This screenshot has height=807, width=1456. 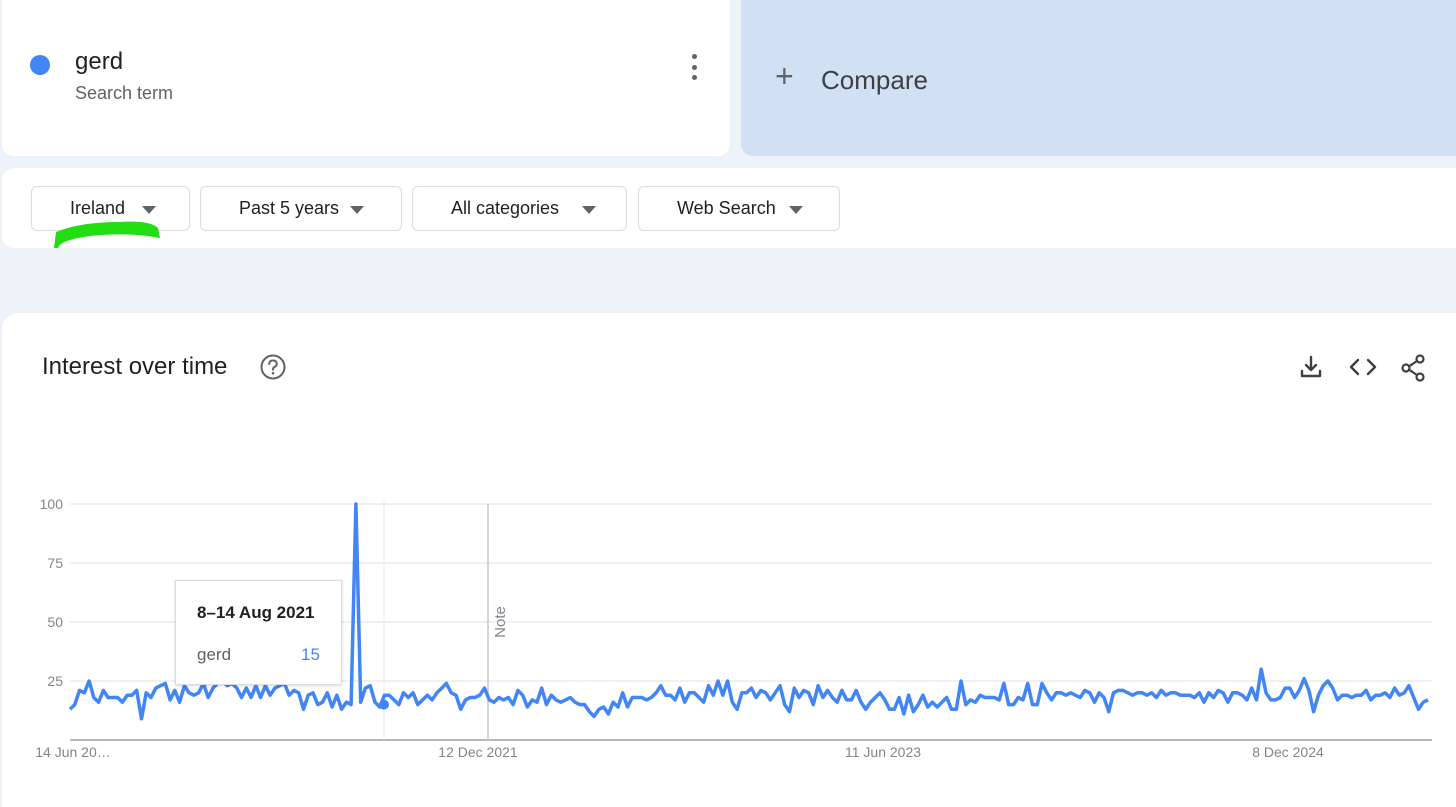 What do you see at coordinates (500, 622) in the screenshot?
I see `note-label: Note` at bounding box center [500, 622].